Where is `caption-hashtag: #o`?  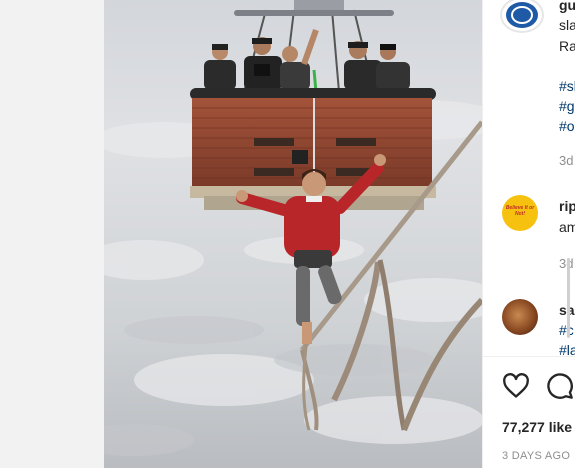
caption-hashtag: #o is located at coordinates (567, 126).